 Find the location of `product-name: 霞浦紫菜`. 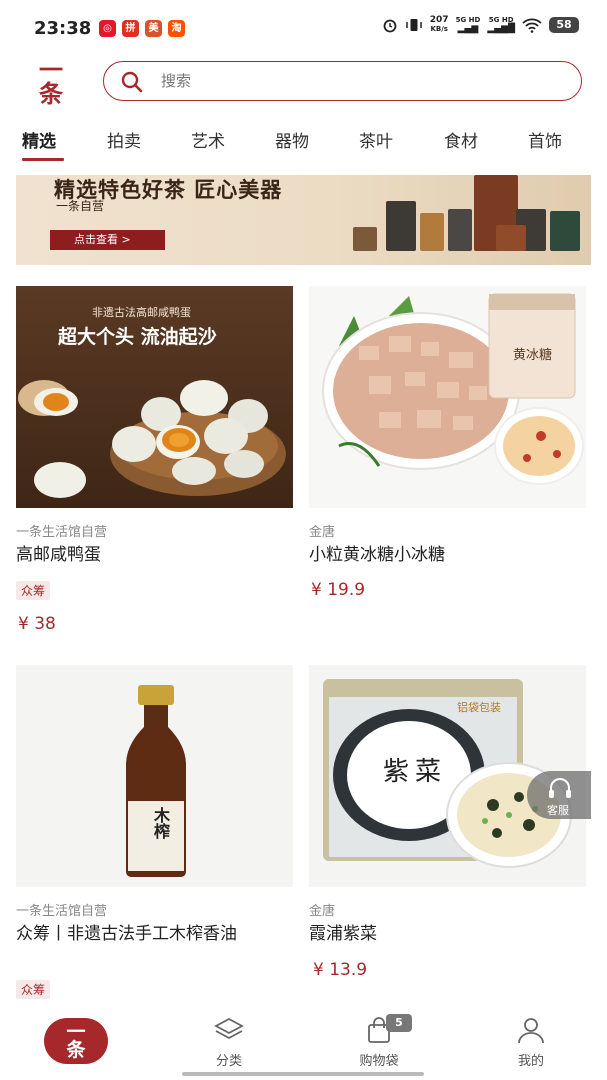

product-name: 霞浦紫菜 is located at coordinates (447, 934).